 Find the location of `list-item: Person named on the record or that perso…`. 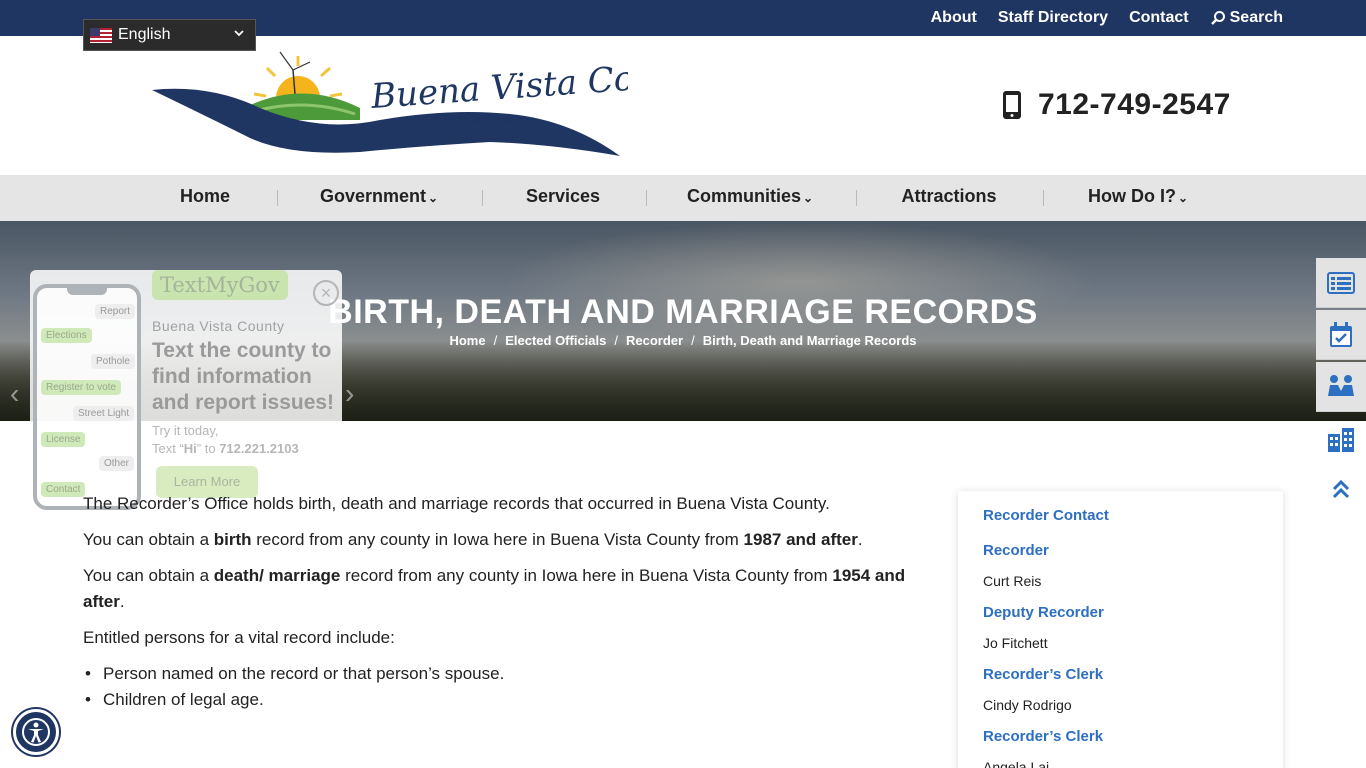

list-item: Person named on the record or that perso… is located at coordinates (498, 674).